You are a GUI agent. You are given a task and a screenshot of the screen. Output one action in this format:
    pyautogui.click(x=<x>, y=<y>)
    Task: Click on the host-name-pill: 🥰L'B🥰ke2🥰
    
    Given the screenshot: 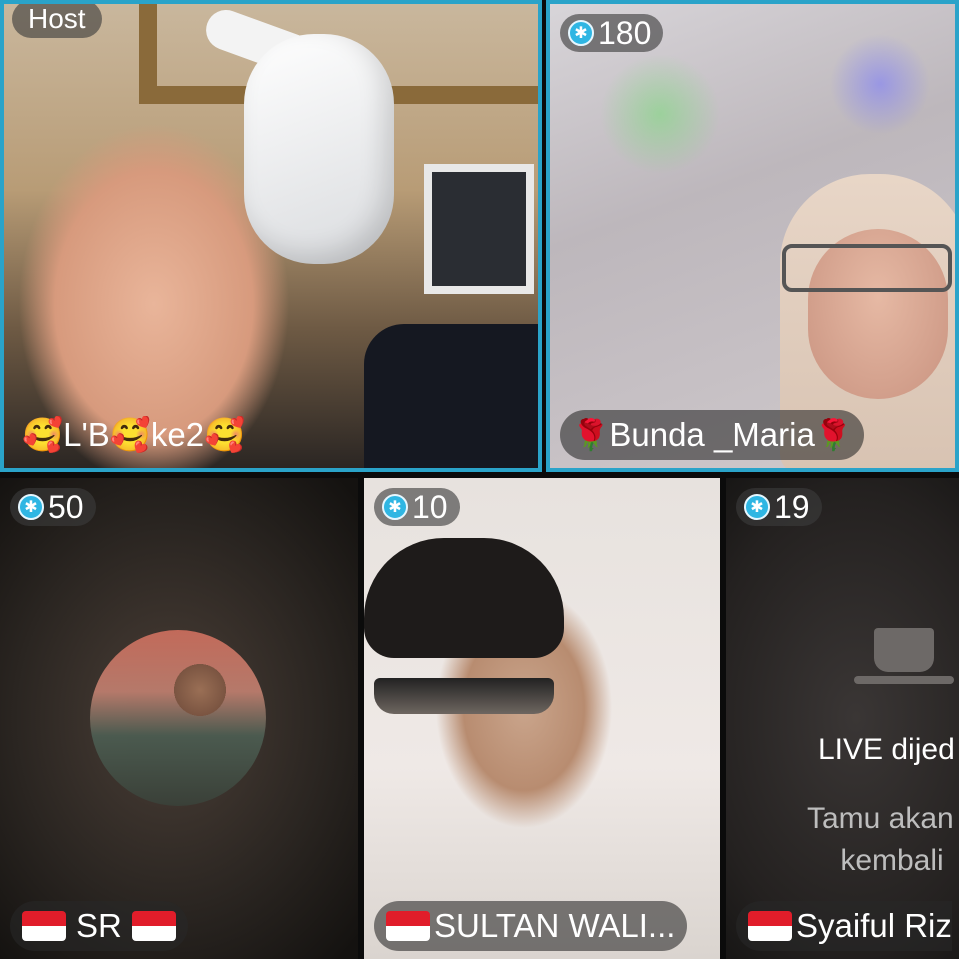 What is the action you would take?
    pyautogui.click(x=135, y=435)
    